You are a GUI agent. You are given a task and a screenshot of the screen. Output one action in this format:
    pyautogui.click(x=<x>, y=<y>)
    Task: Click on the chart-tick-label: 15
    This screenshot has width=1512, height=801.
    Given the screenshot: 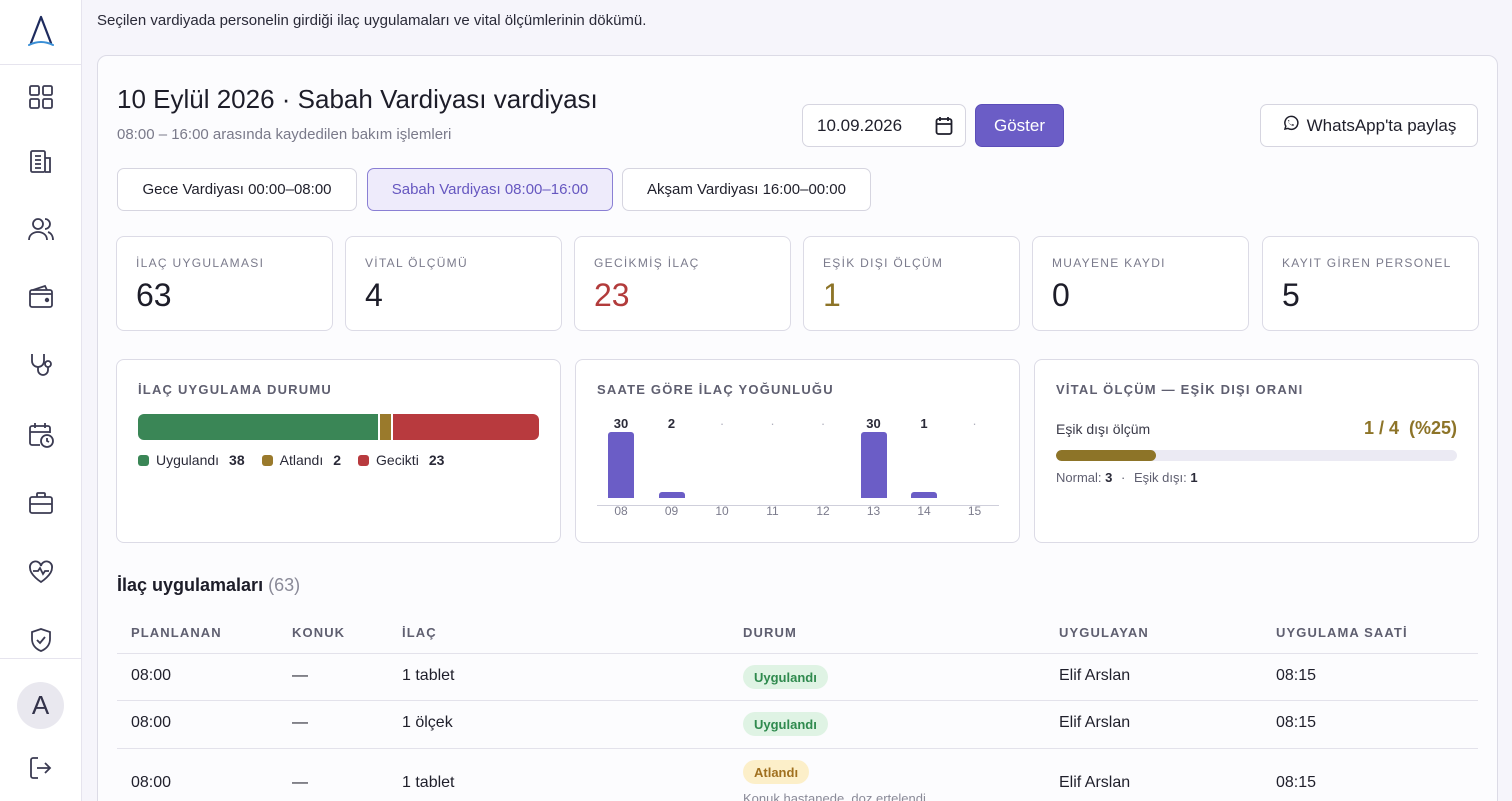 What is the action you would take?
    pyautogui.click(x=974, y=511)
    